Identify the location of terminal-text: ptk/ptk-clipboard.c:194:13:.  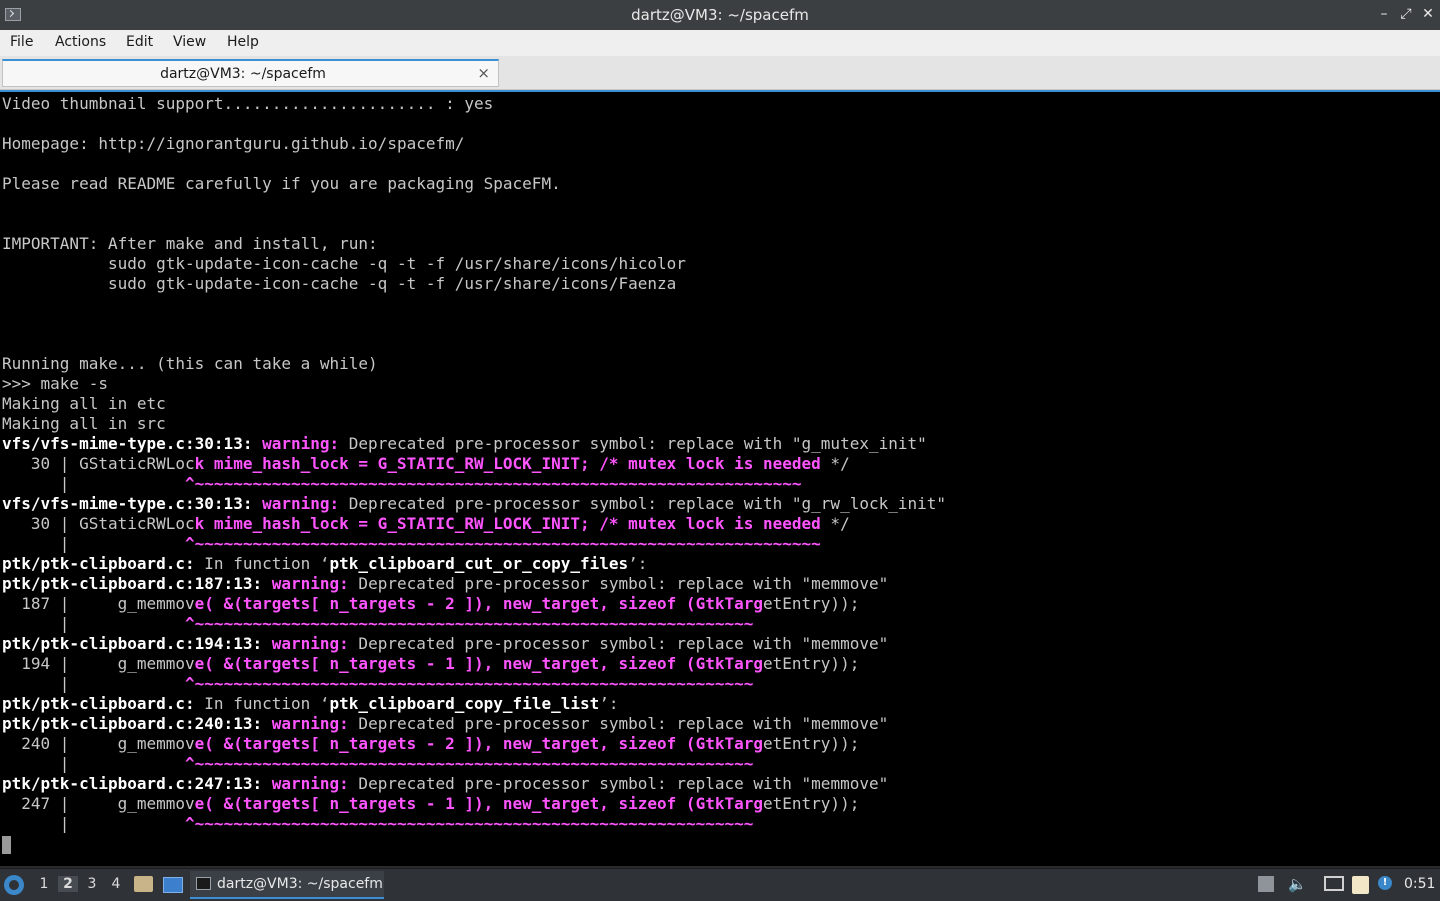
(132, 643).